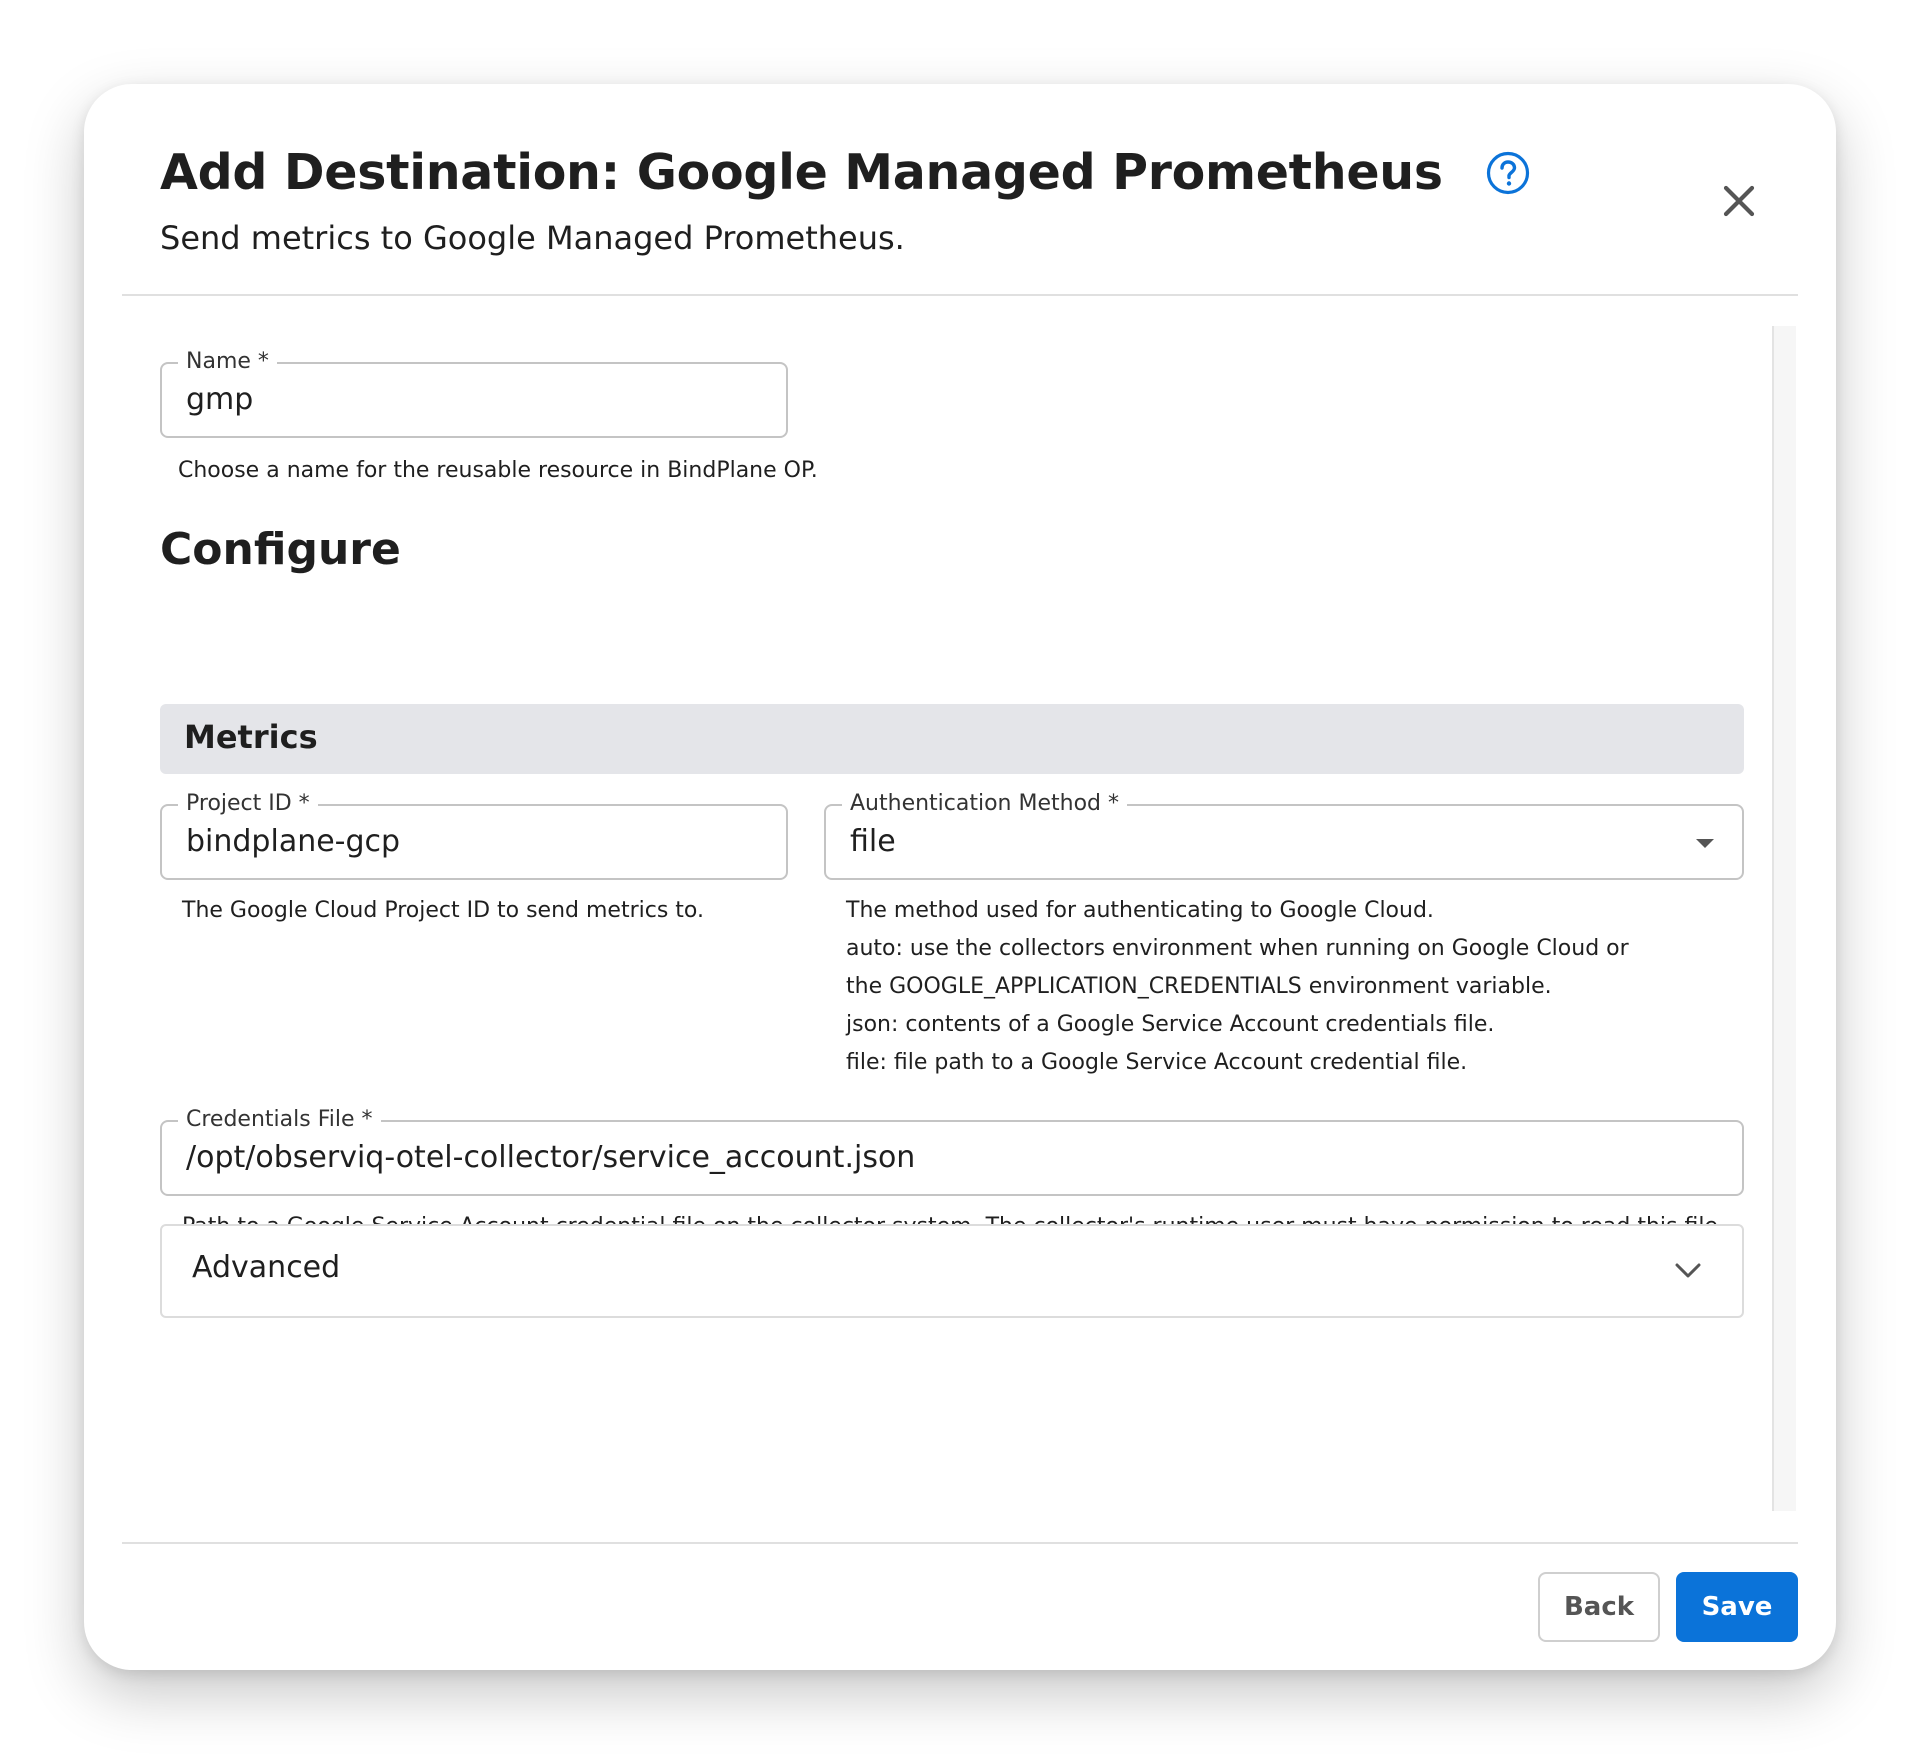 This screenshot has width=1920, height=1755. What do you see at coordinates (1737, 1607) in the screenshot?
I see `save-button: Save` at bounding box center [1737, 1607].